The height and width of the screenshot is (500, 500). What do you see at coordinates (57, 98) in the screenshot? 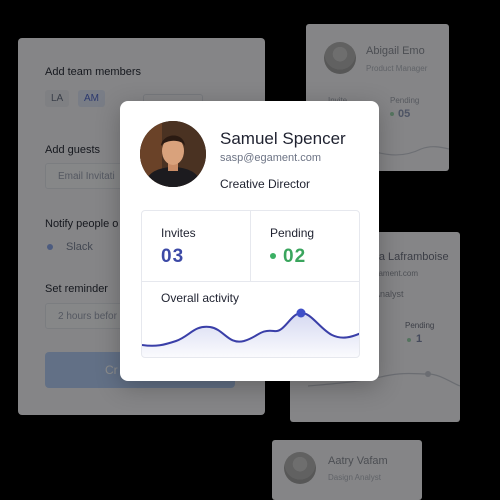
I see `member-chip-la: LA` at bounding box center [57, 98].